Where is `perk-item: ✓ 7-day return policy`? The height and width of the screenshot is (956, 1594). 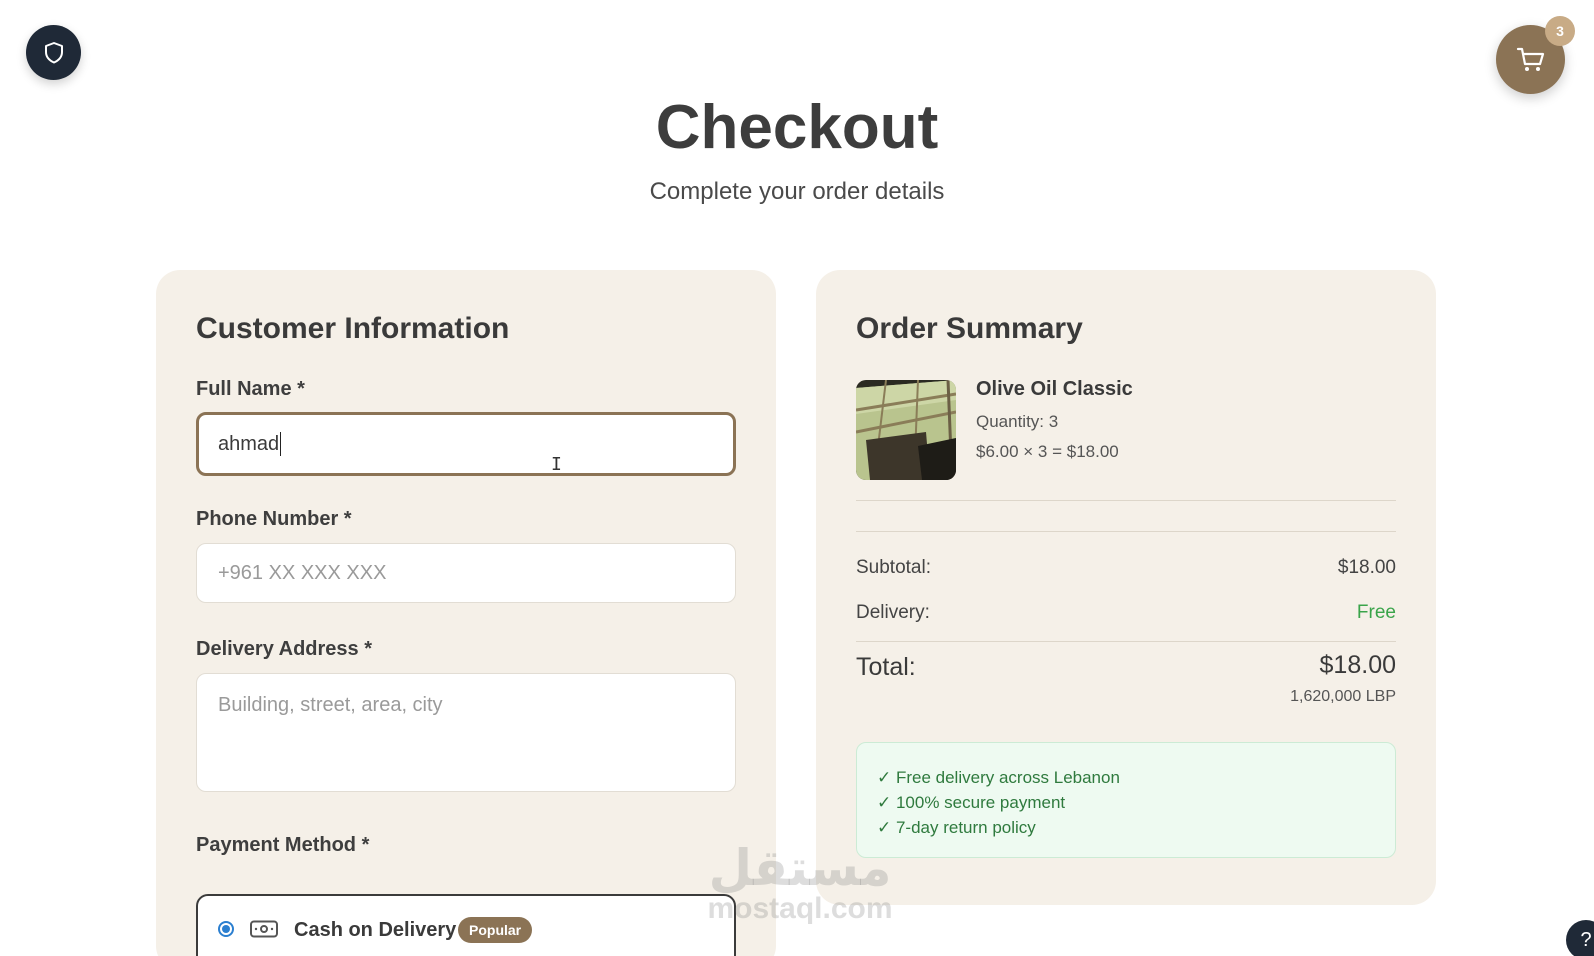 perk-item: ✓ 7-day return policy is located at coordinates (956, 827).